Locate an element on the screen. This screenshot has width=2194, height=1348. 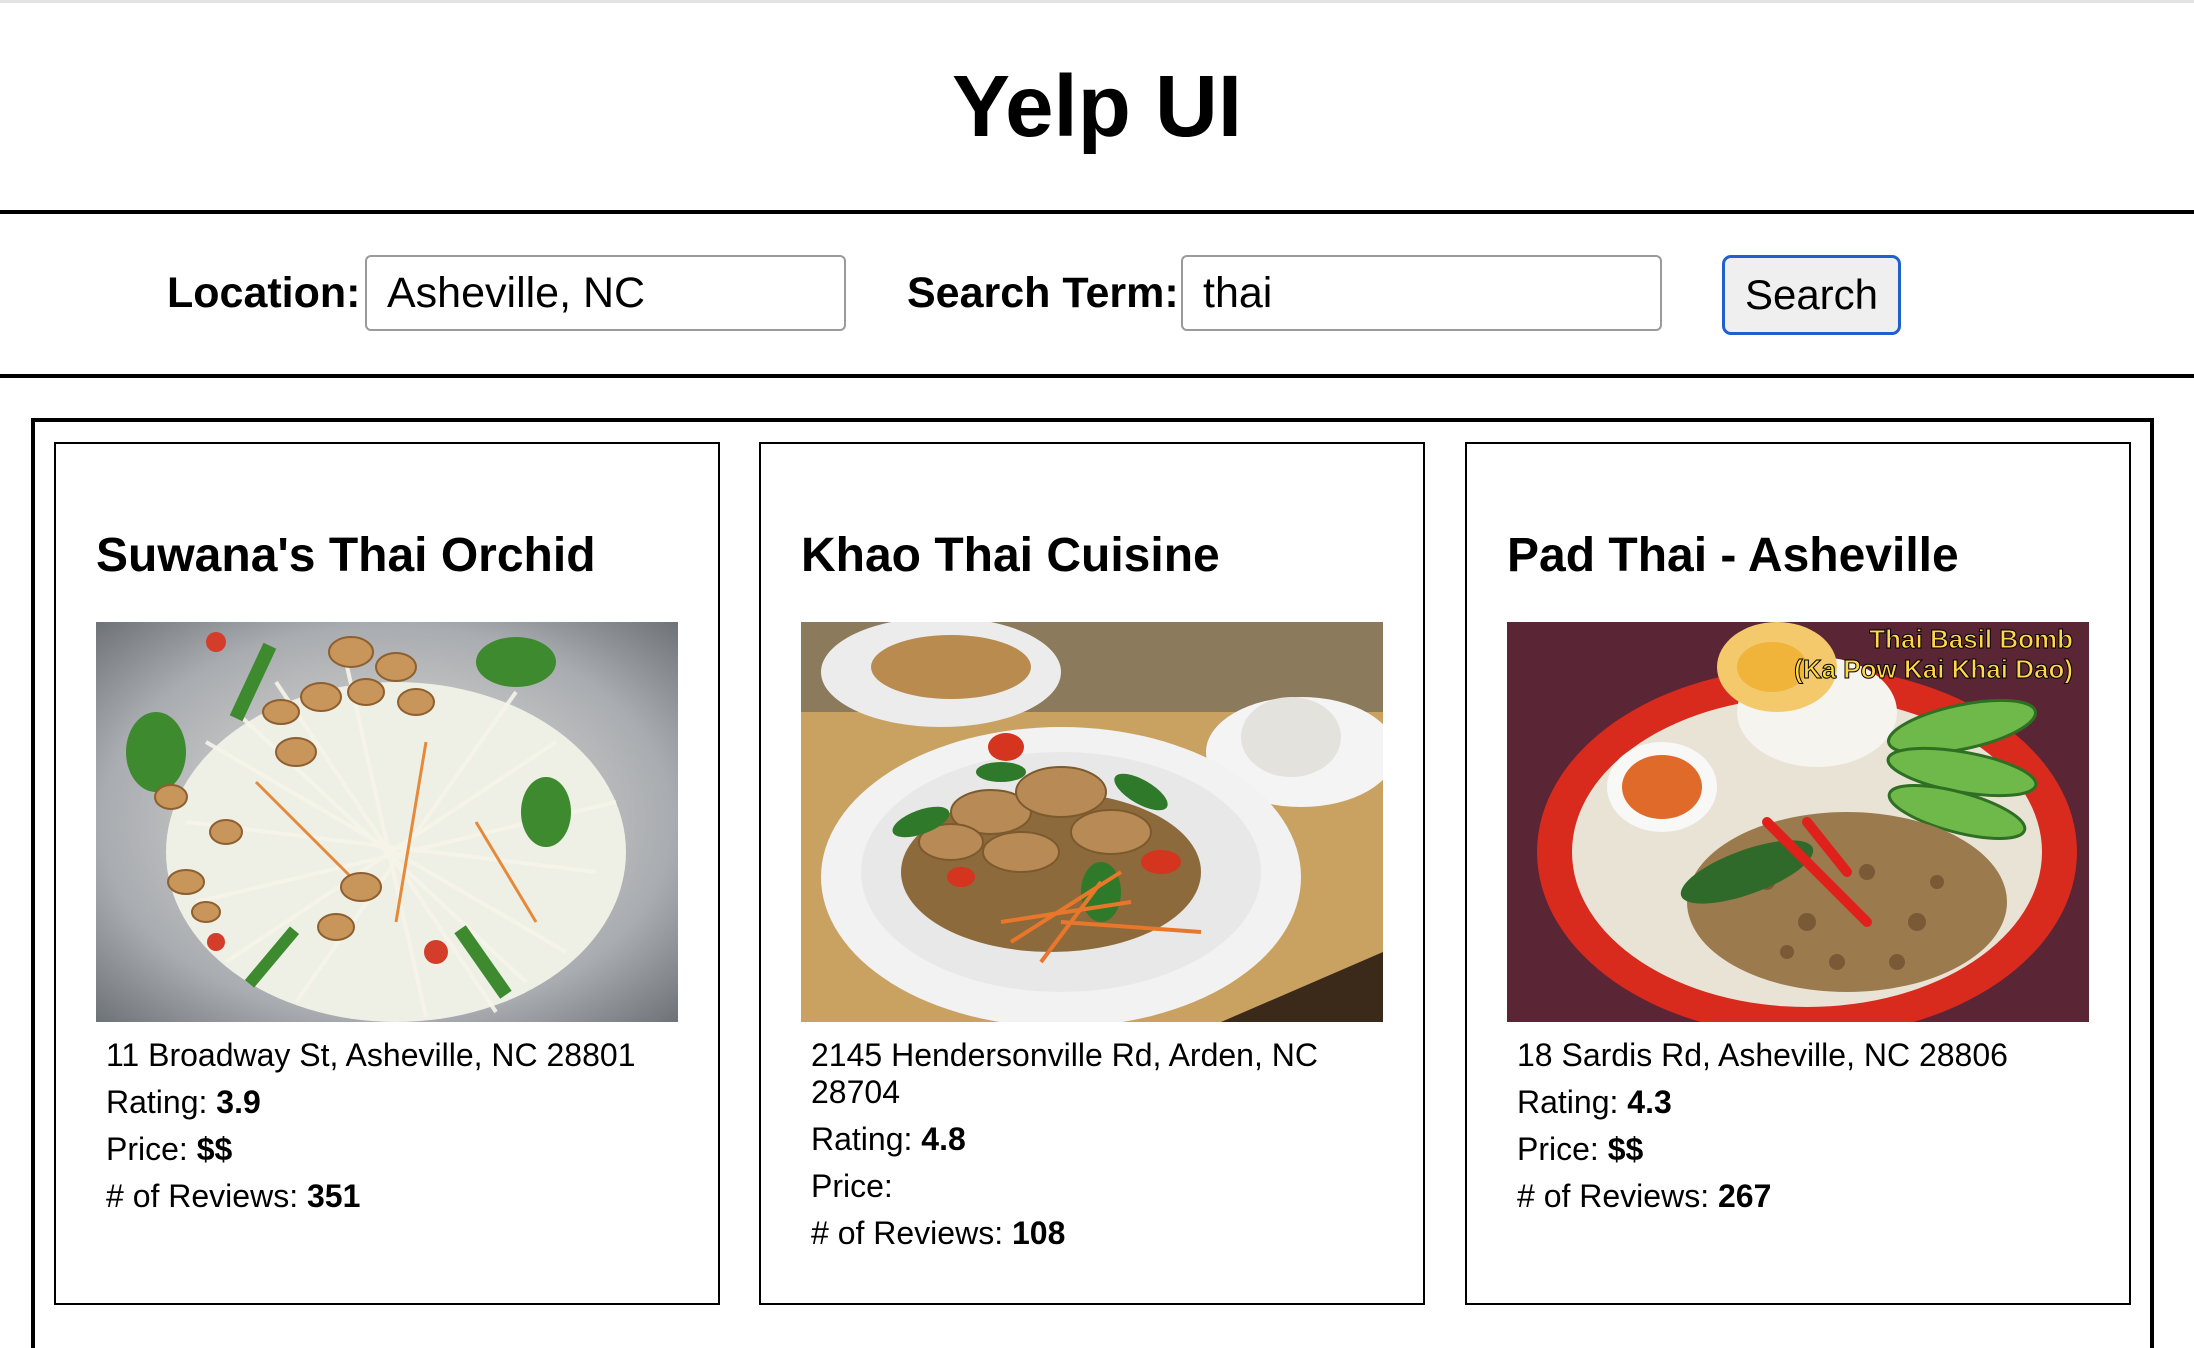
rating-value: 4.3 is located at coordinates (1649, 1102).